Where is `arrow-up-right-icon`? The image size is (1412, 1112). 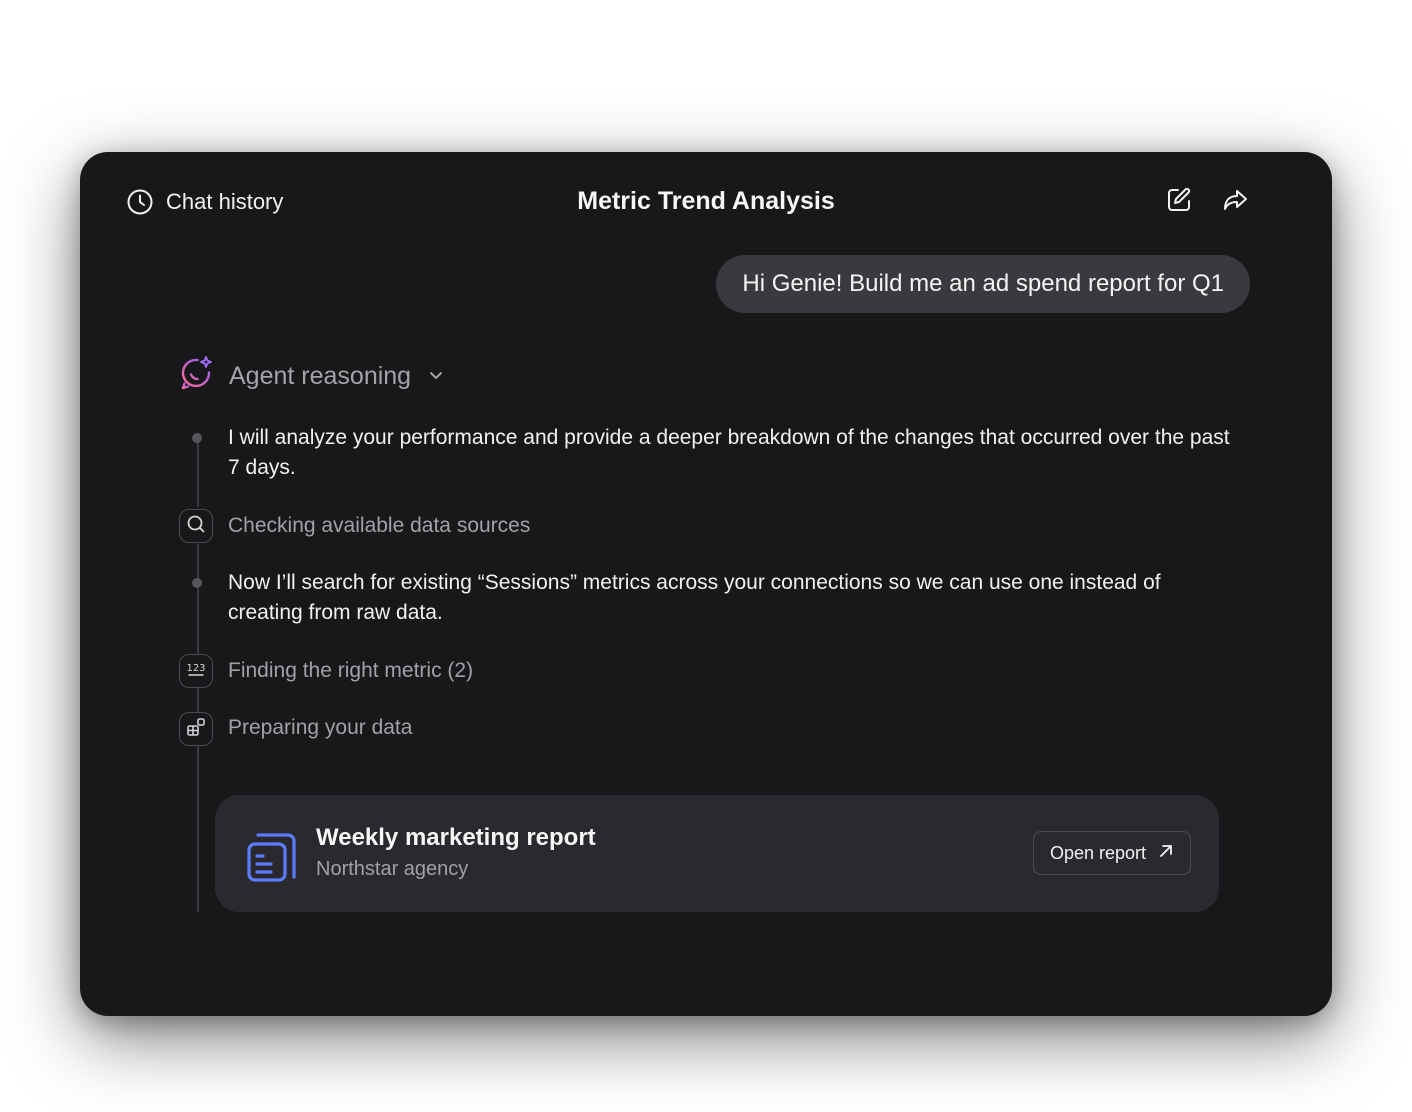 arrow-up-right-icon is located at coordinates (1166, 853).